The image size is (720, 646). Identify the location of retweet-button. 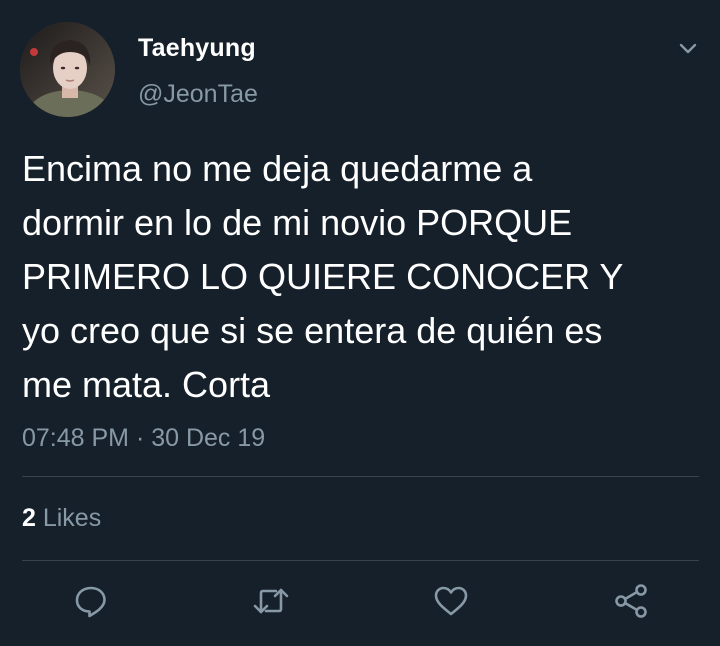
(271, 601).